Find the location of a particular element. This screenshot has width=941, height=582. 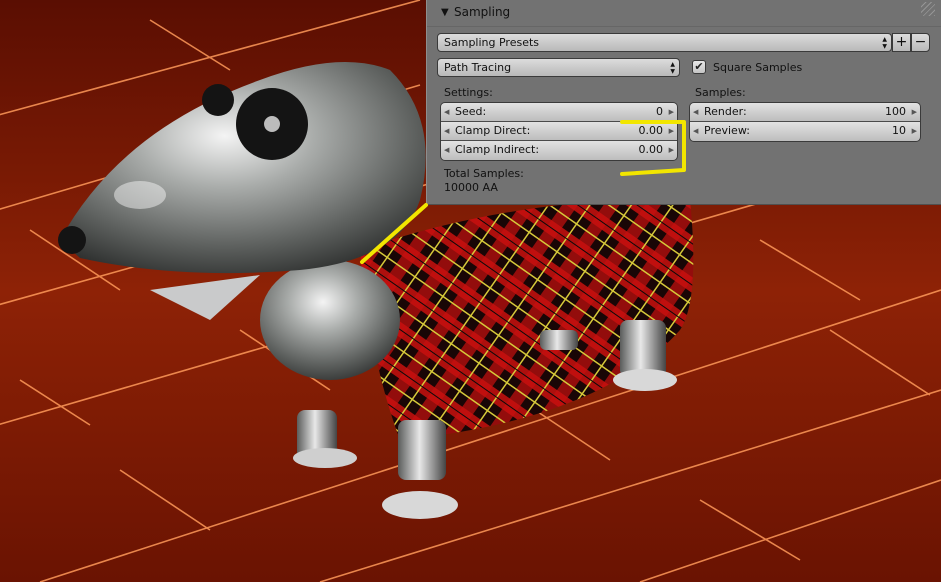

remove-preset-button: − is located at coordinates (920, 42).